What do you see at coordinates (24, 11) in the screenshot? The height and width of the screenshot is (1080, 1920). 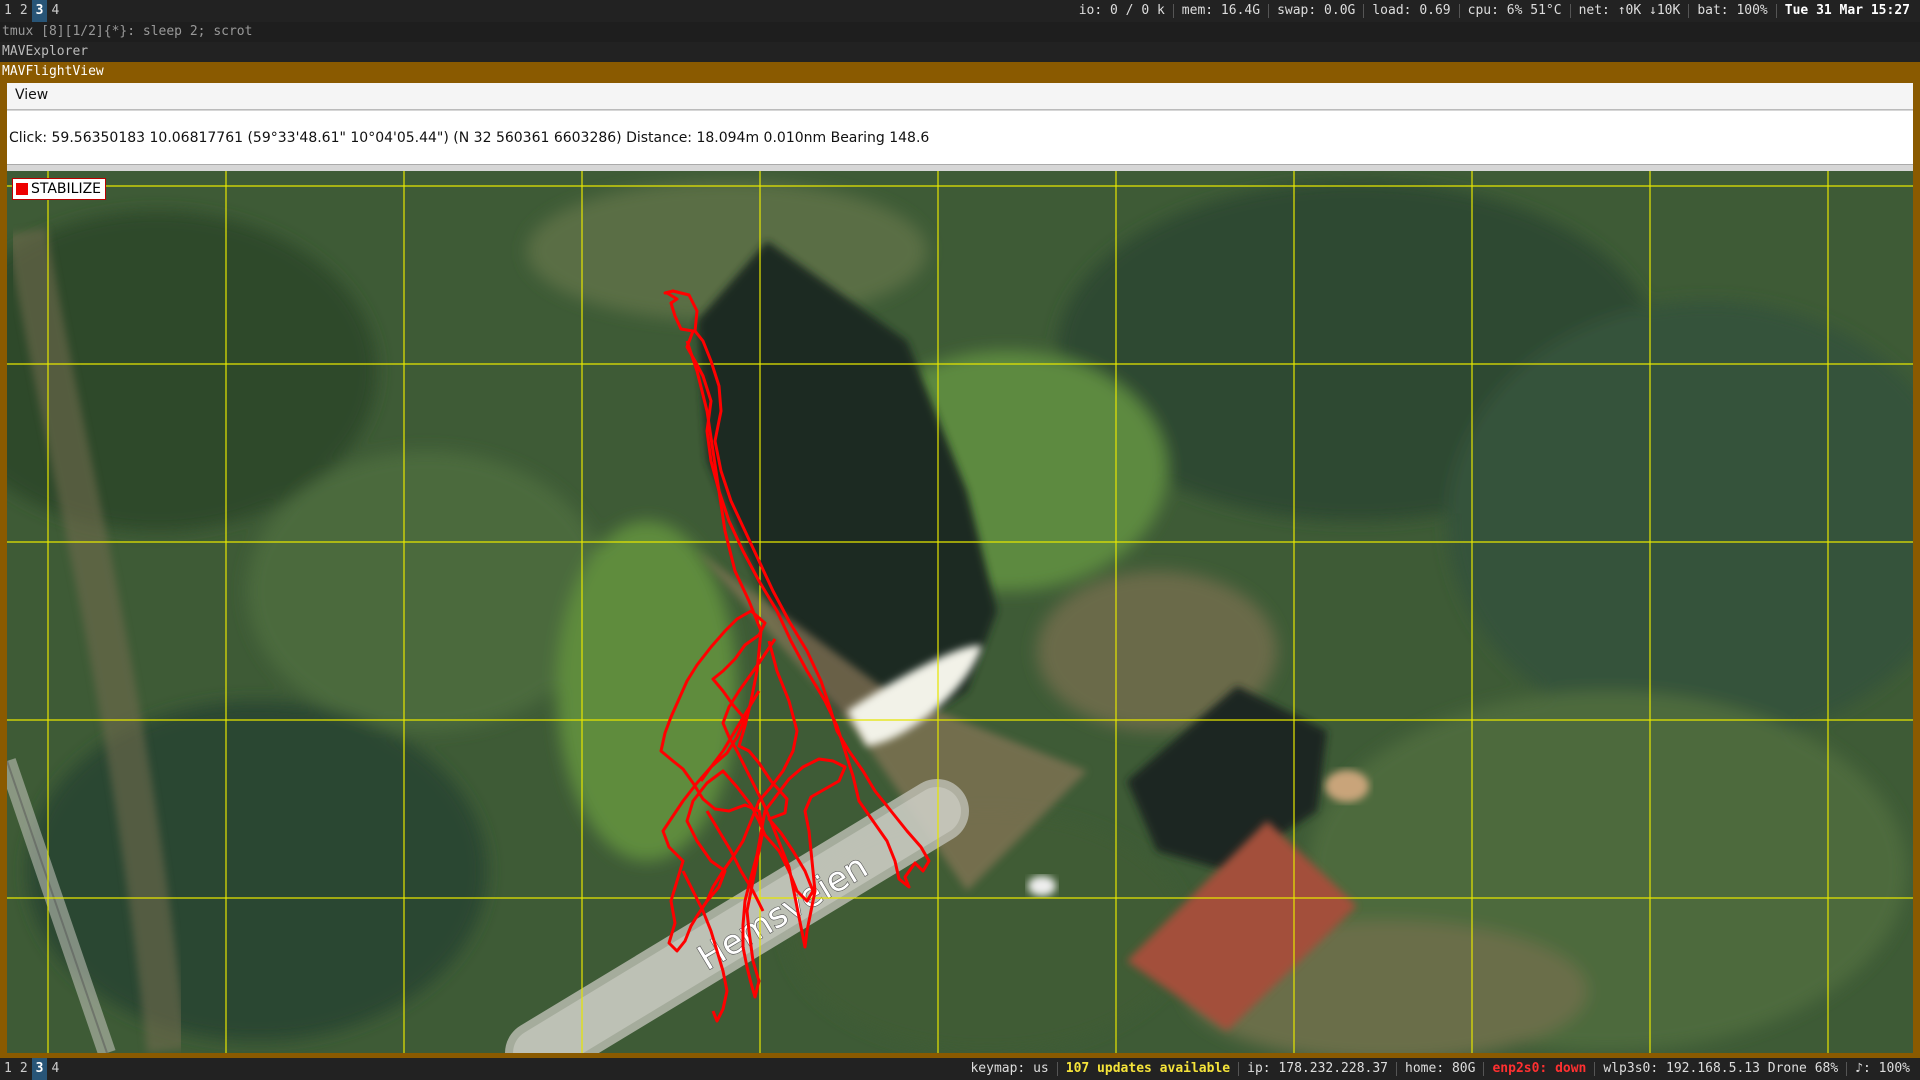 I see `top-workspace-2: 2` at bounding box center [24, 11].